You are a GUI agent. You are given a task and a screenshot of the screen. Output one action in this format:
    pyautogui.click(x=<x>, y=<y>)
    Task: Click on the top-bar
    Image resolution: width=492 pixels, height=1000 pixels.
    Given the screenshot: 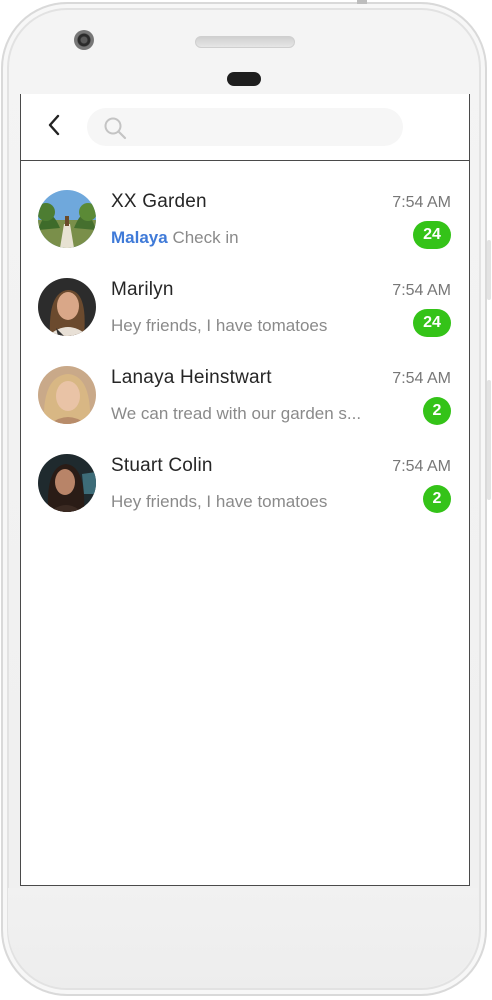 What is the action you would take?
    pyautogui.click(x=245, y=127)
    